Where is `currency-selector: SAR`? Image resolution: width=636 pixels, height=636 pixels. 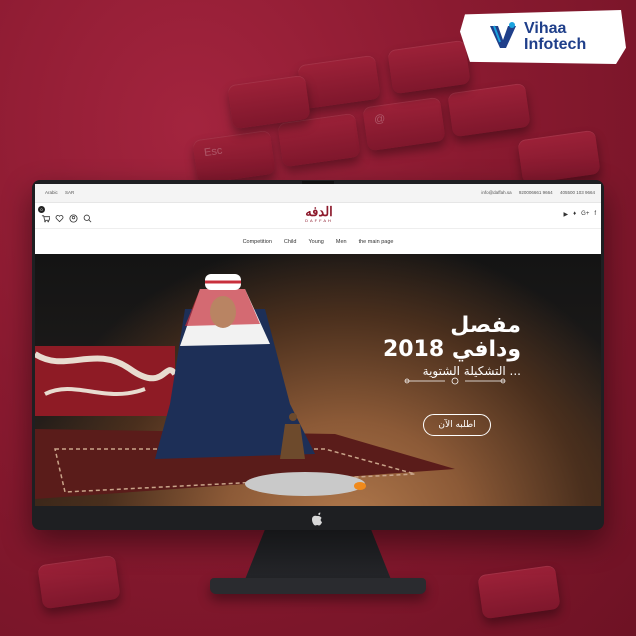 currency-selector: SAR is located at coordinates (69, 192).